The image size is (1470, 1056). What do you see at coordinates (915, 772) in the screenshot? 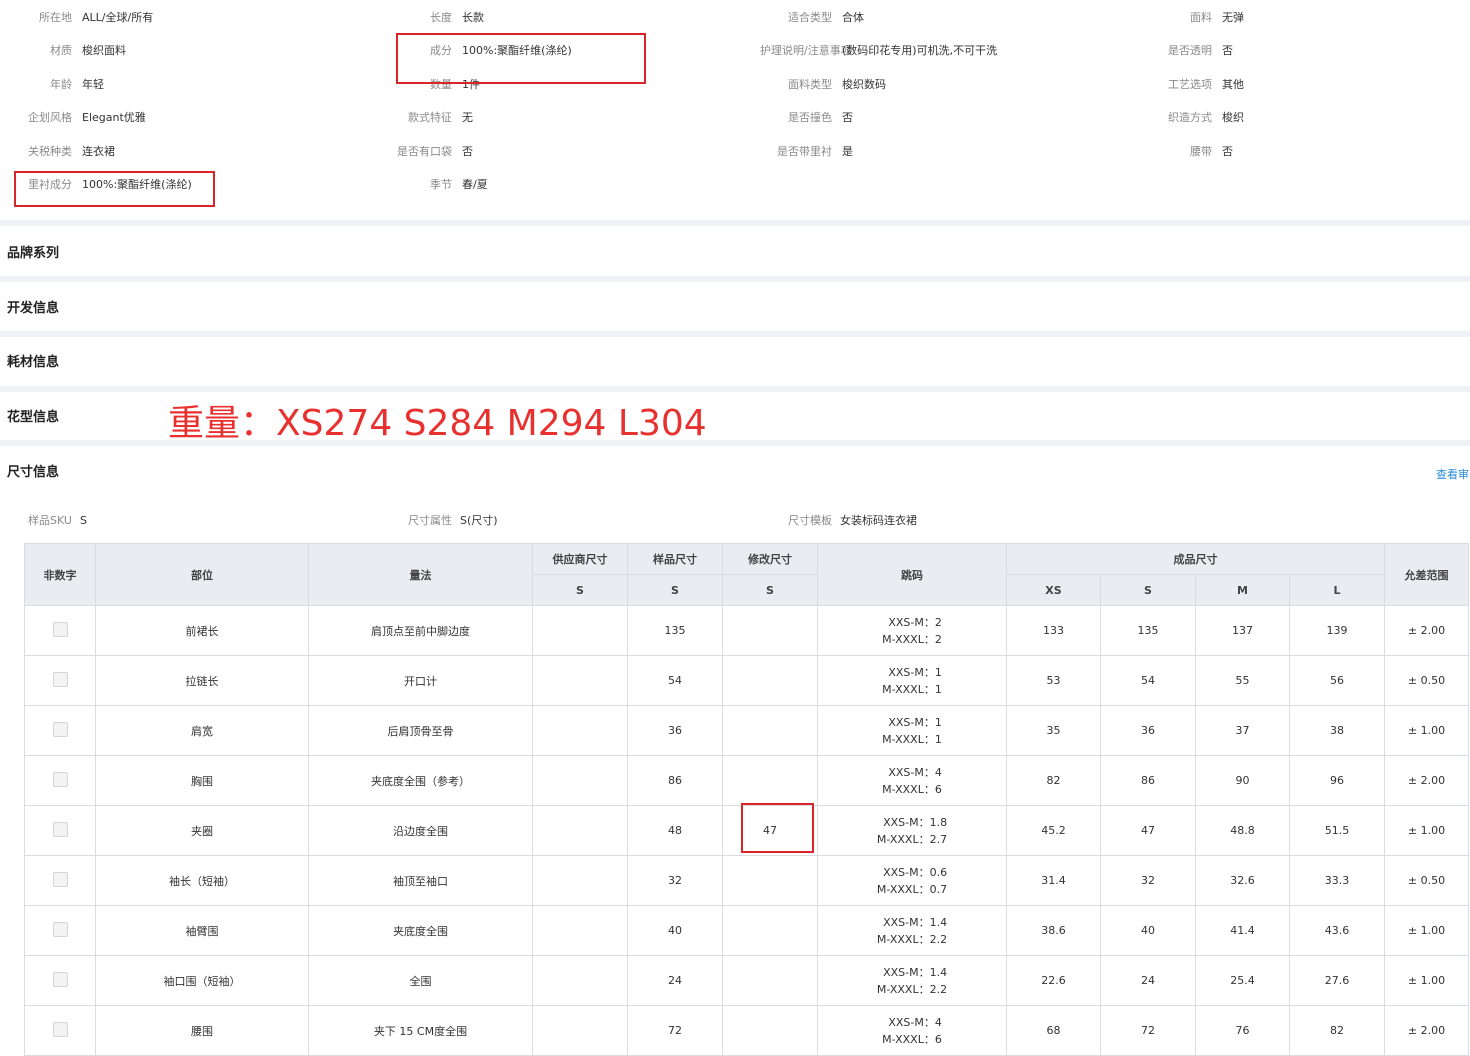
I see `jump-xxs-m: XXS-M：4` at bounding box center [915, 772].